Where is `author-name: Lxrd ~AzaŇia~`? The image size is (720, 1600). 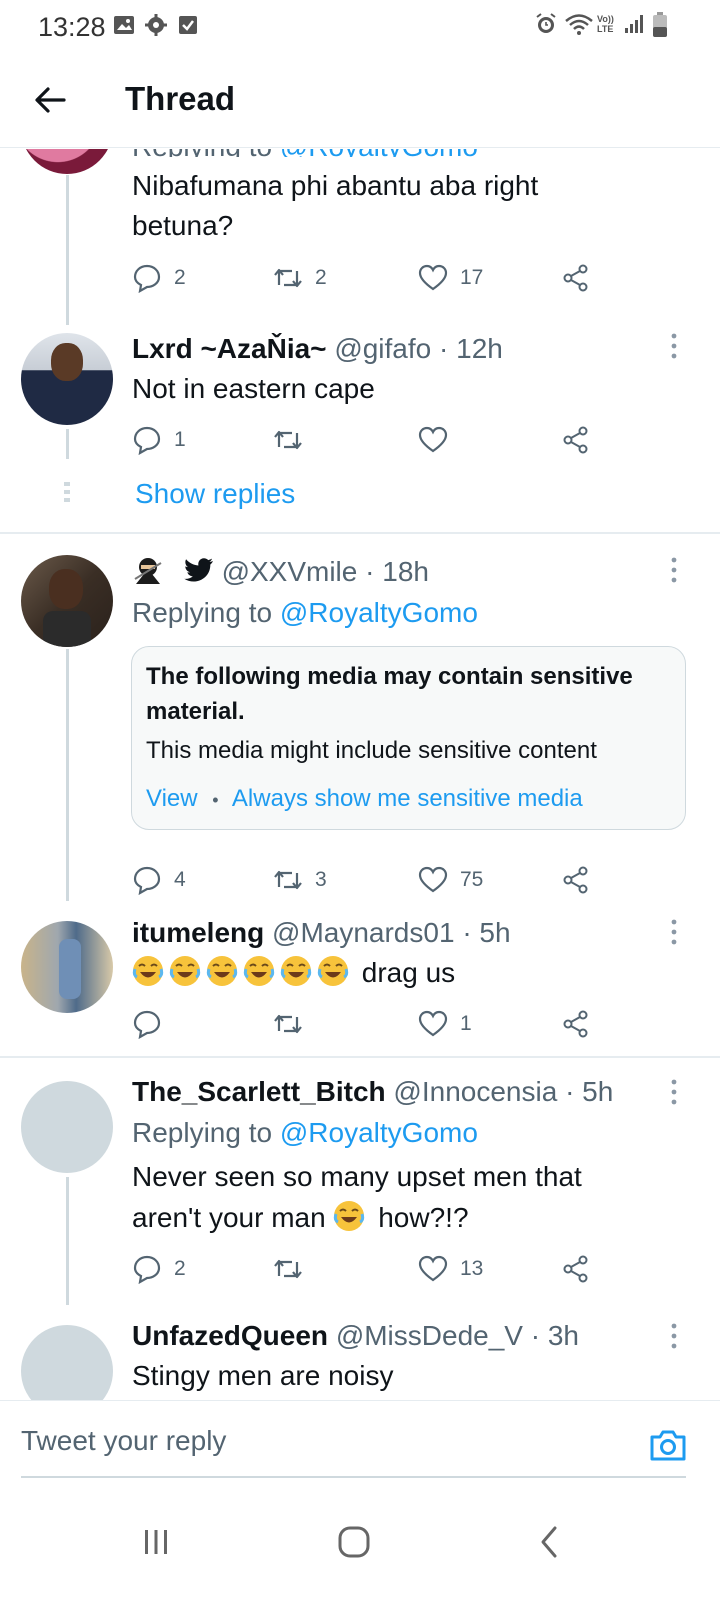 author-name: Lxrd ~AzaŇia~ is located at coordinates (229, 348).